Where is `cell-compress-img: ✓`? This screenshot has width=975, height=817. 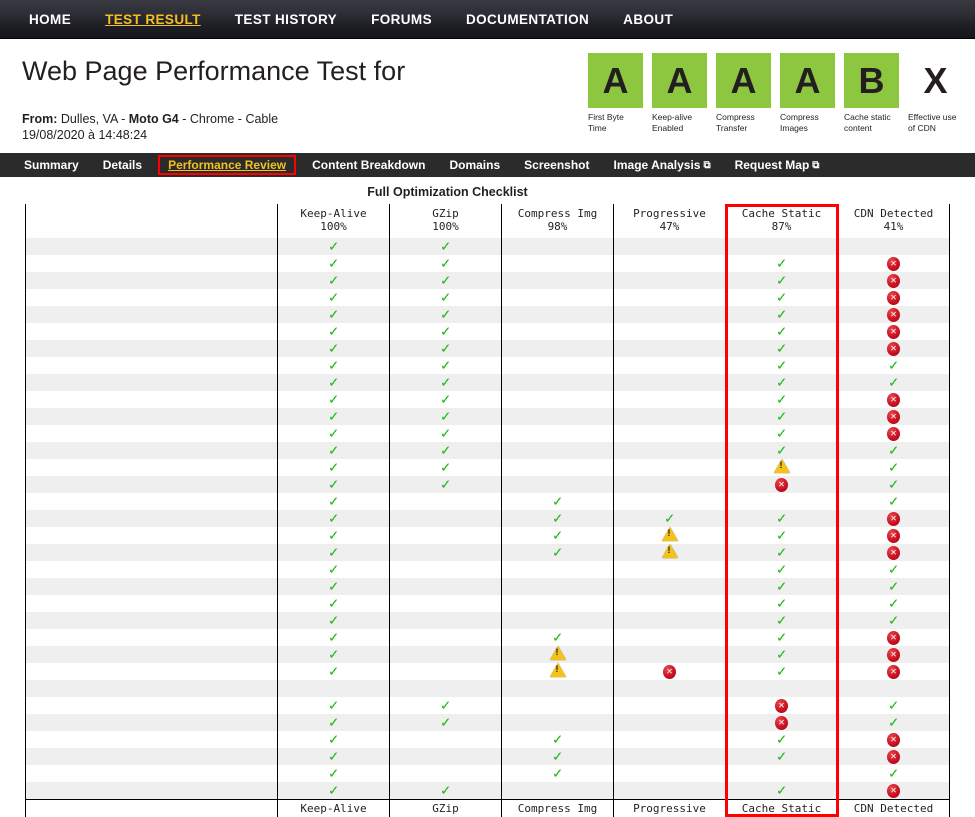 cell-compress-img: ✓ is located at coordinates (557, 552).